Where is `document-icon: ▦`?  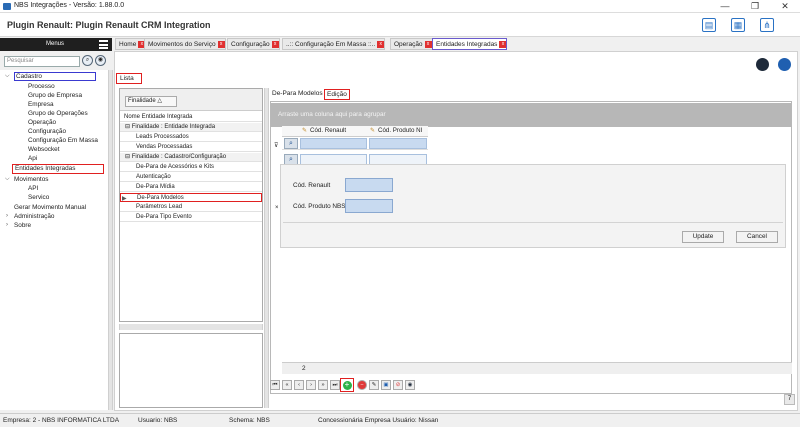
document-icon: ▦ is located at coordinates (738, 25).